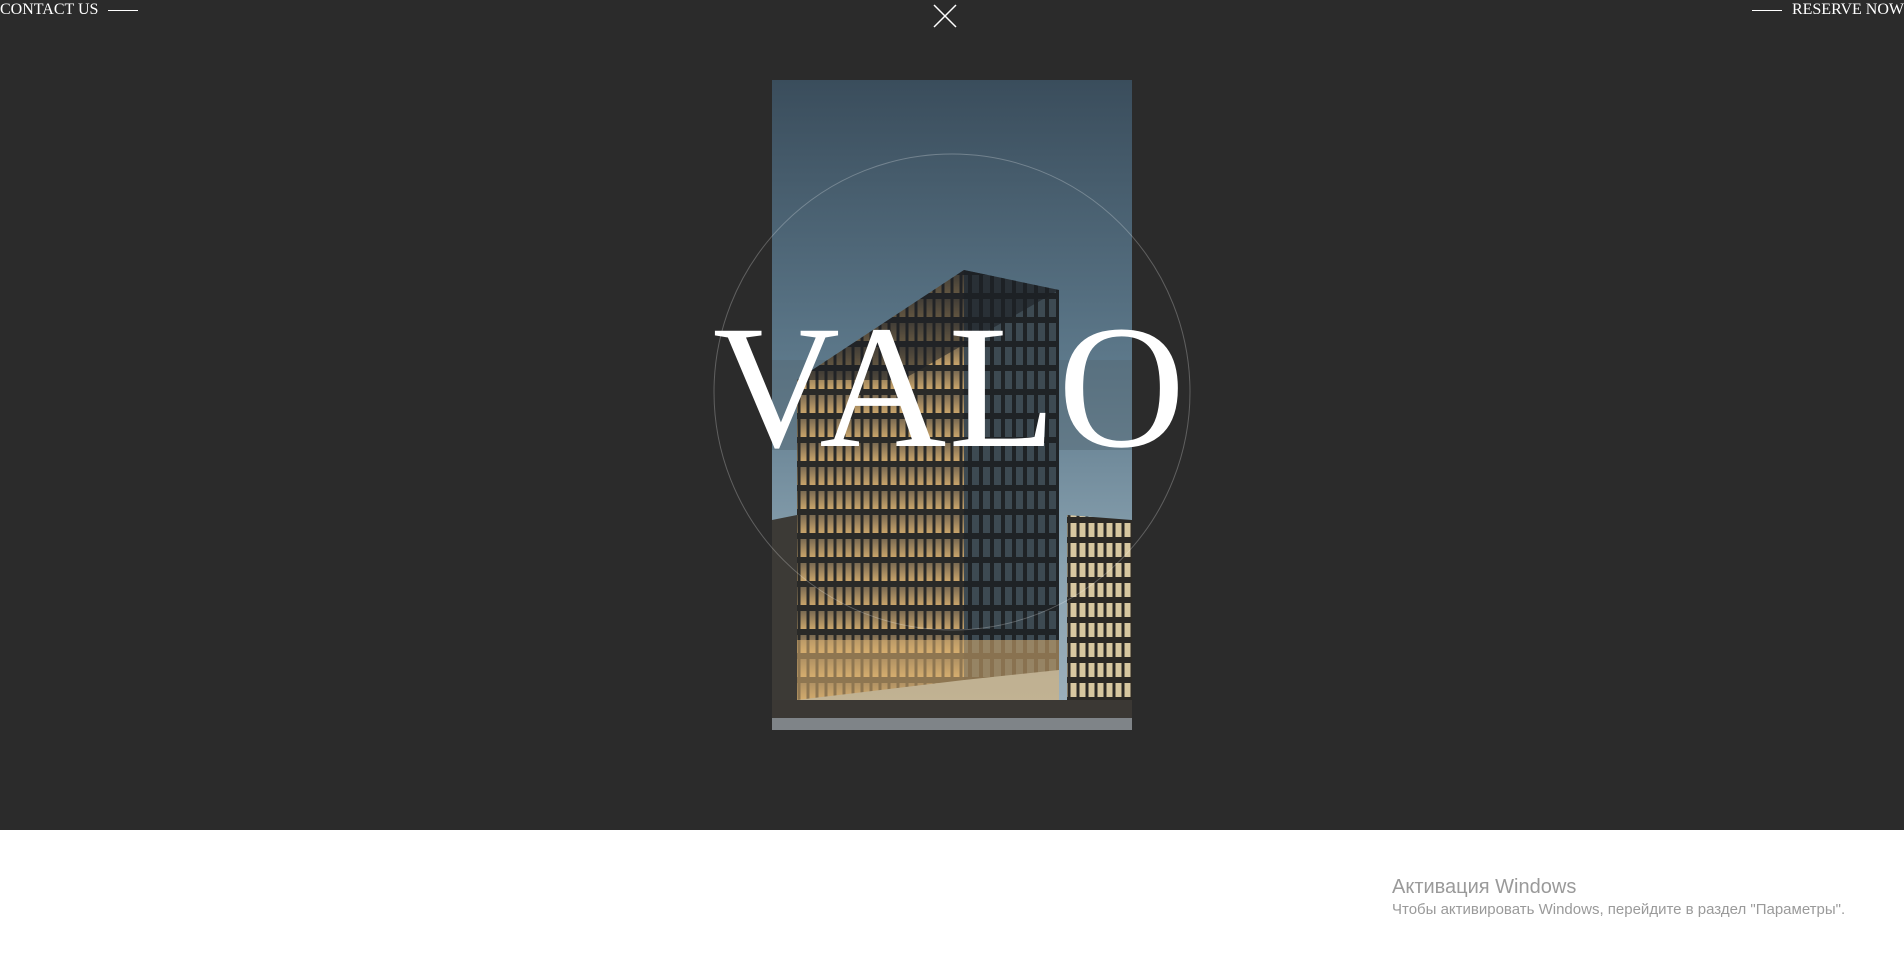 This screenshot has height=969, width=1904. Describe the element at coordinates (1766, 10) in the screenshot. I see `reserve-now-line` at that location.